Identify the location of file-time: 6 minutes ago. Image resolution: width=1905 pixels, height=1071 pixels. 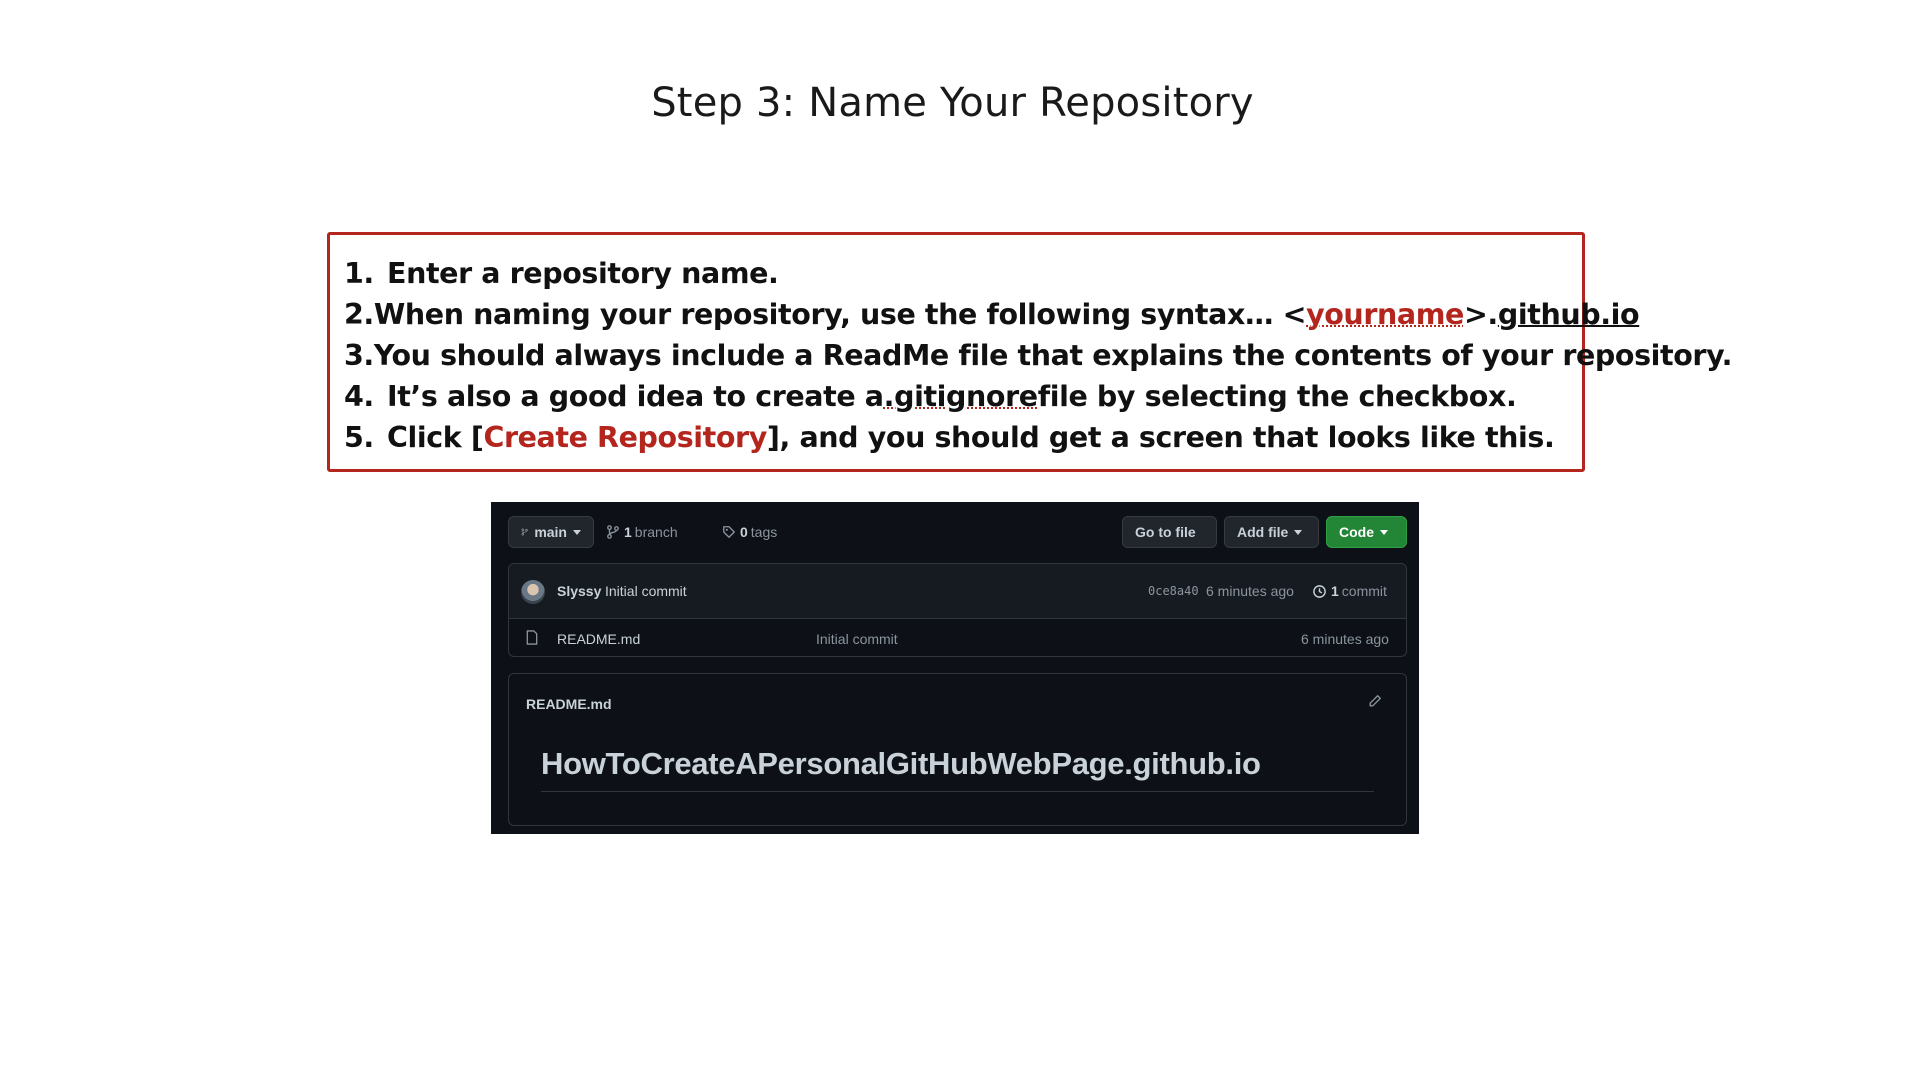
(1345, 639).